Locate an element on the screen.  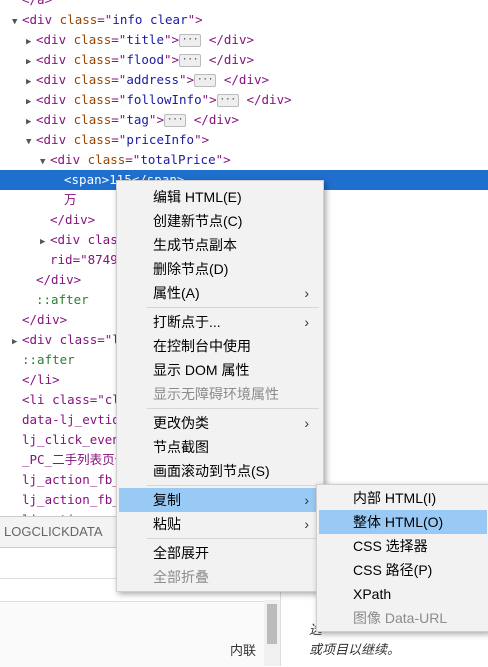
dom-node-row: ▼ <div class="info clear"> is located at coordinates (244, 20).